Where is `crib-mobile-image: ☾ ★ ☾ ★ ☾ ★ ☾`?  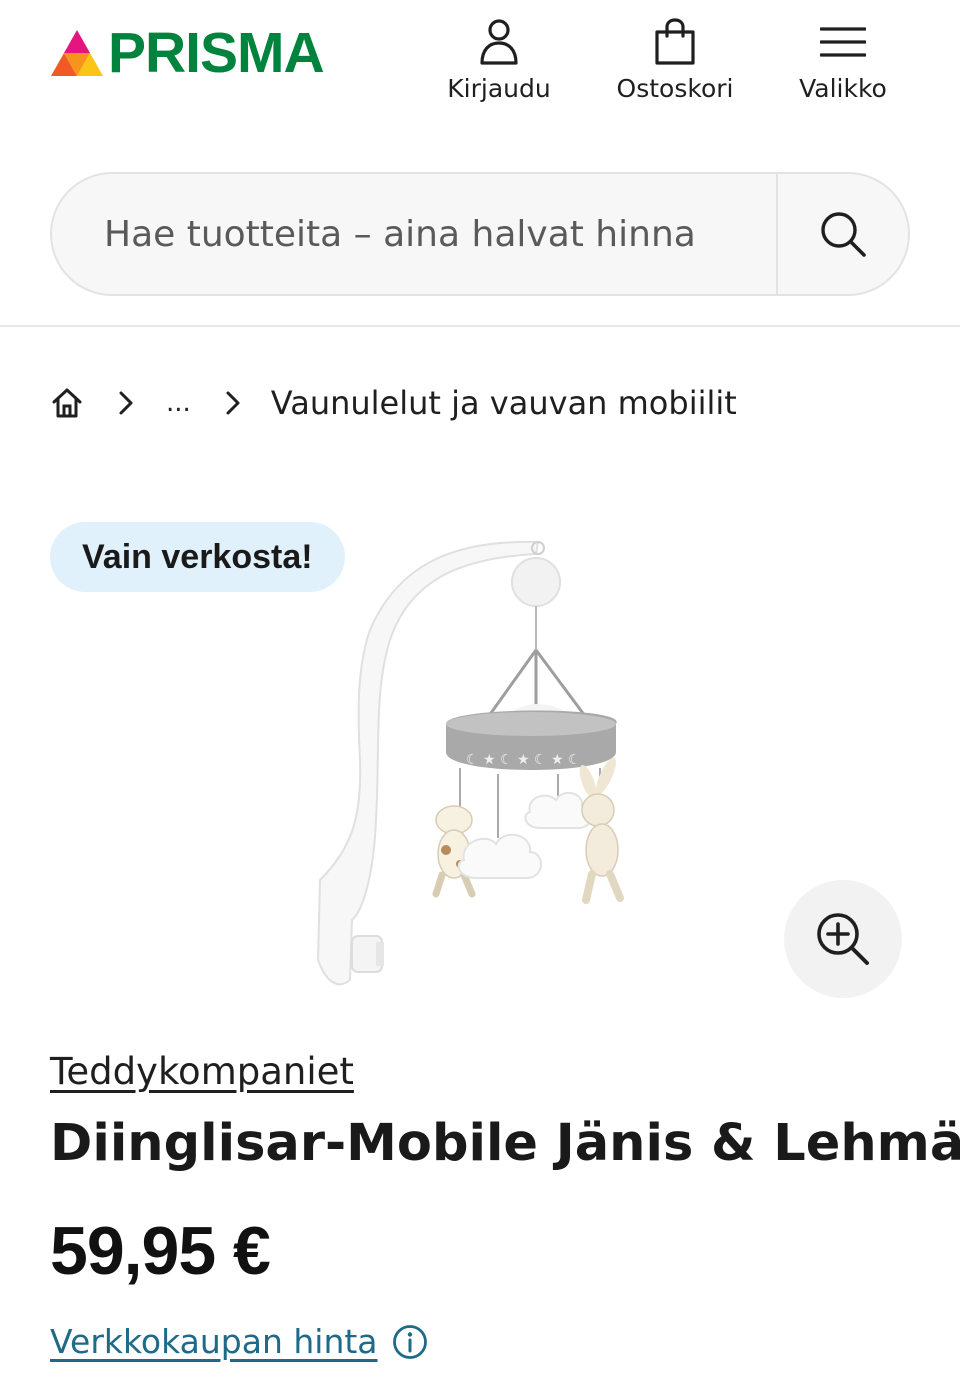 crib-mobile-image: ☾ ★ ☾ ★ ☾ ★ ☾ is located at coordinates (470, 763).